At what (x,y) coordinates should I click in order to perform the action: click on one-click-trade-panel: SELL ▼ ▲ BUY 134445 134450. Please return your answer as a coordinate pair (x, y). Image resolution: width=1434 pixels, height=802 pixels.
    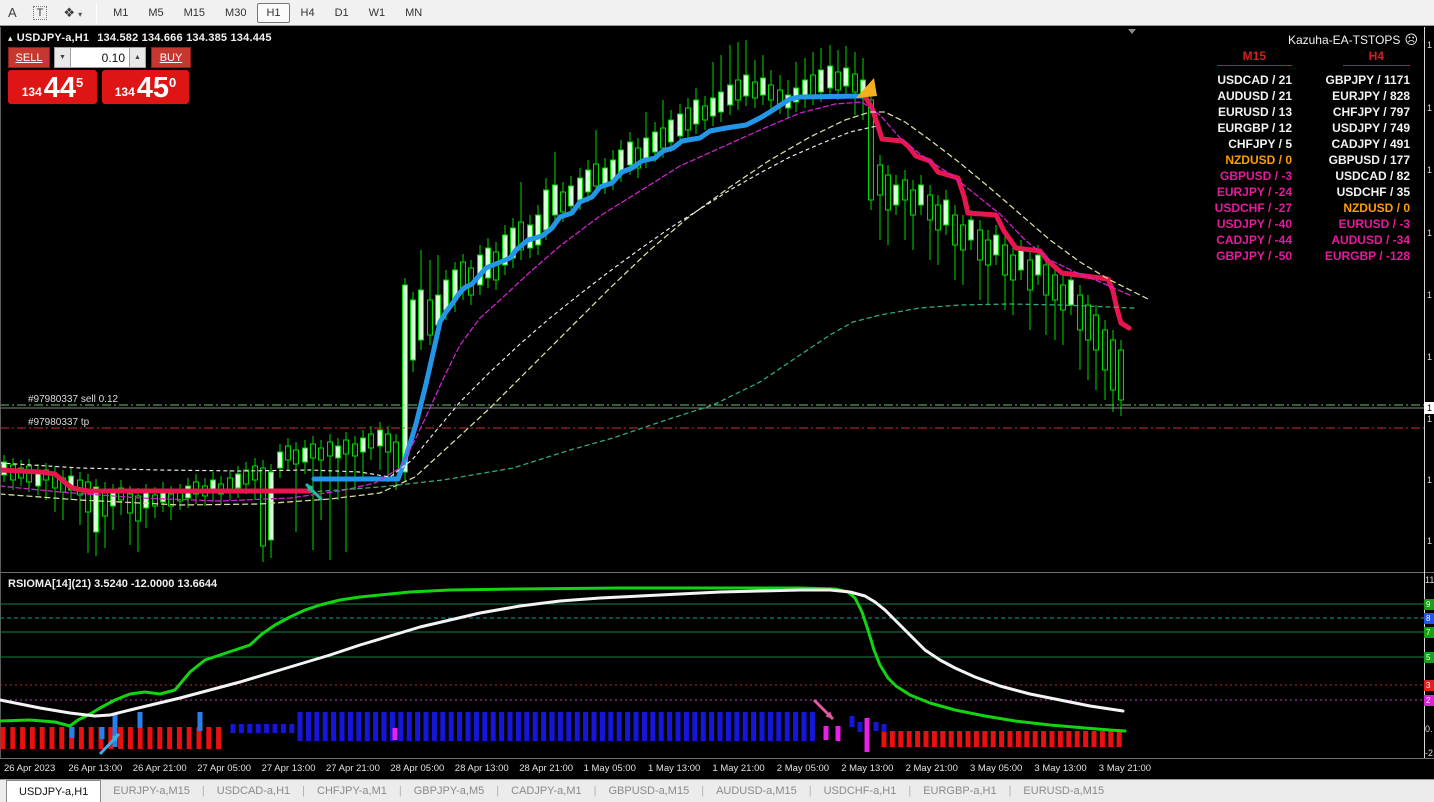
    Looking at the image, I should click on (103, 75).